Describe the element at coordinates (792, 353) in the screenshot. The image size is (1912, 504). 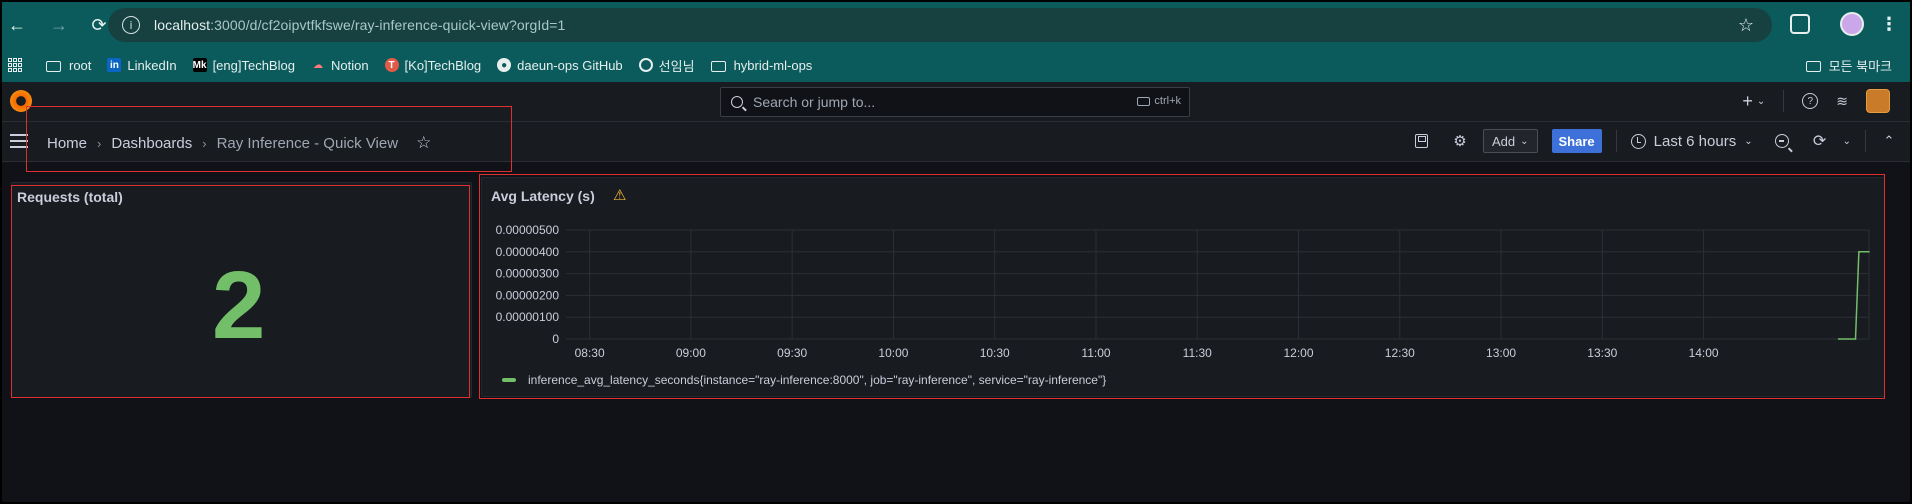
I see `x-tick-label: 09:30` at that location.